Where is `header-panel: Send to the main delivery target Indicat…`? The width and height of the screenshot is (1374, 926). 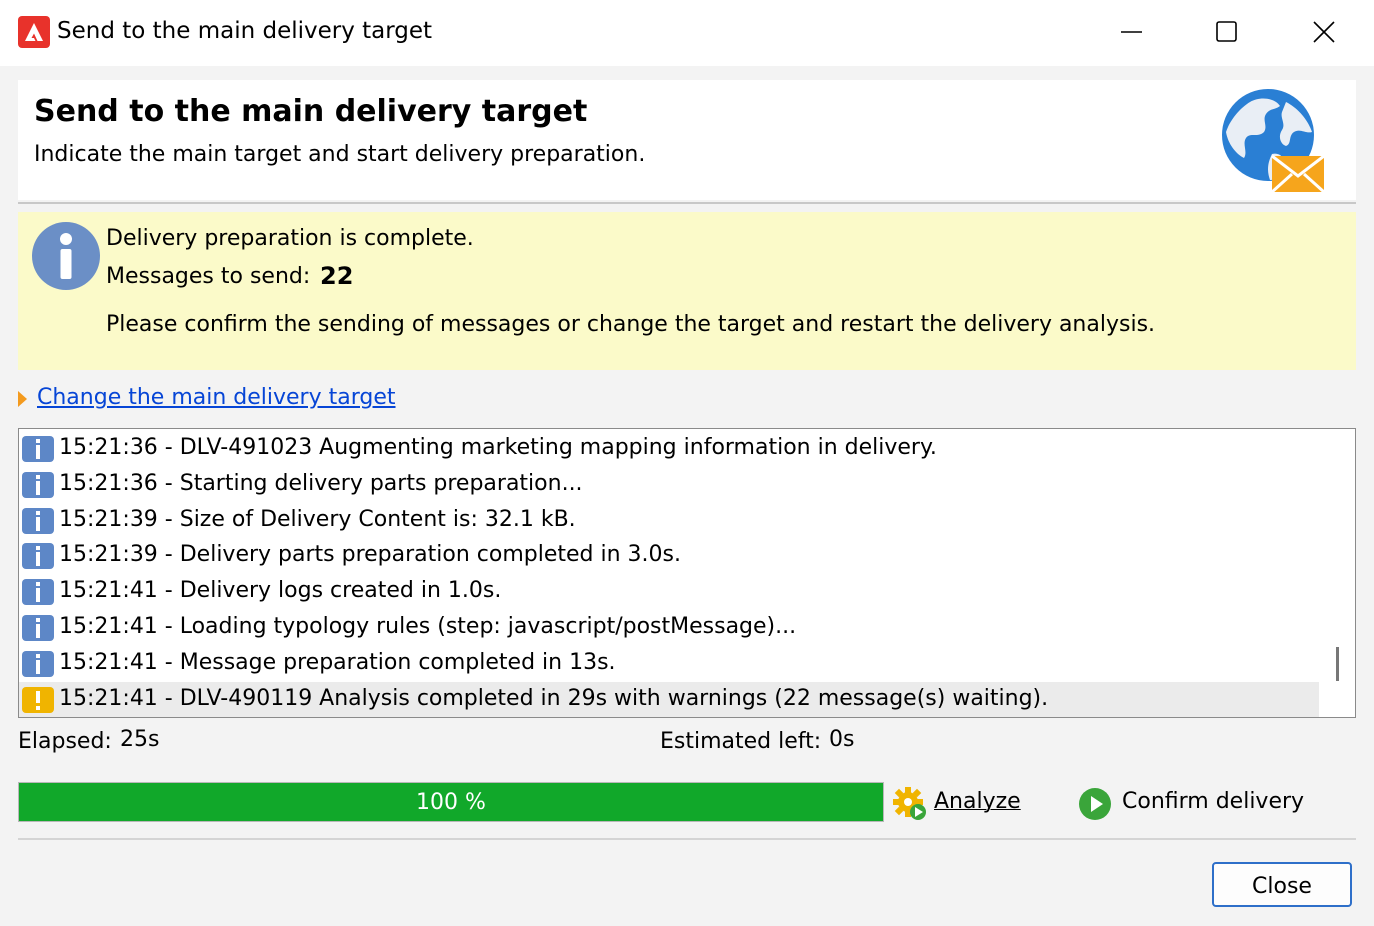 header-panel: Send to the main delivery target Indicat… is located at coordinates (687, 140).